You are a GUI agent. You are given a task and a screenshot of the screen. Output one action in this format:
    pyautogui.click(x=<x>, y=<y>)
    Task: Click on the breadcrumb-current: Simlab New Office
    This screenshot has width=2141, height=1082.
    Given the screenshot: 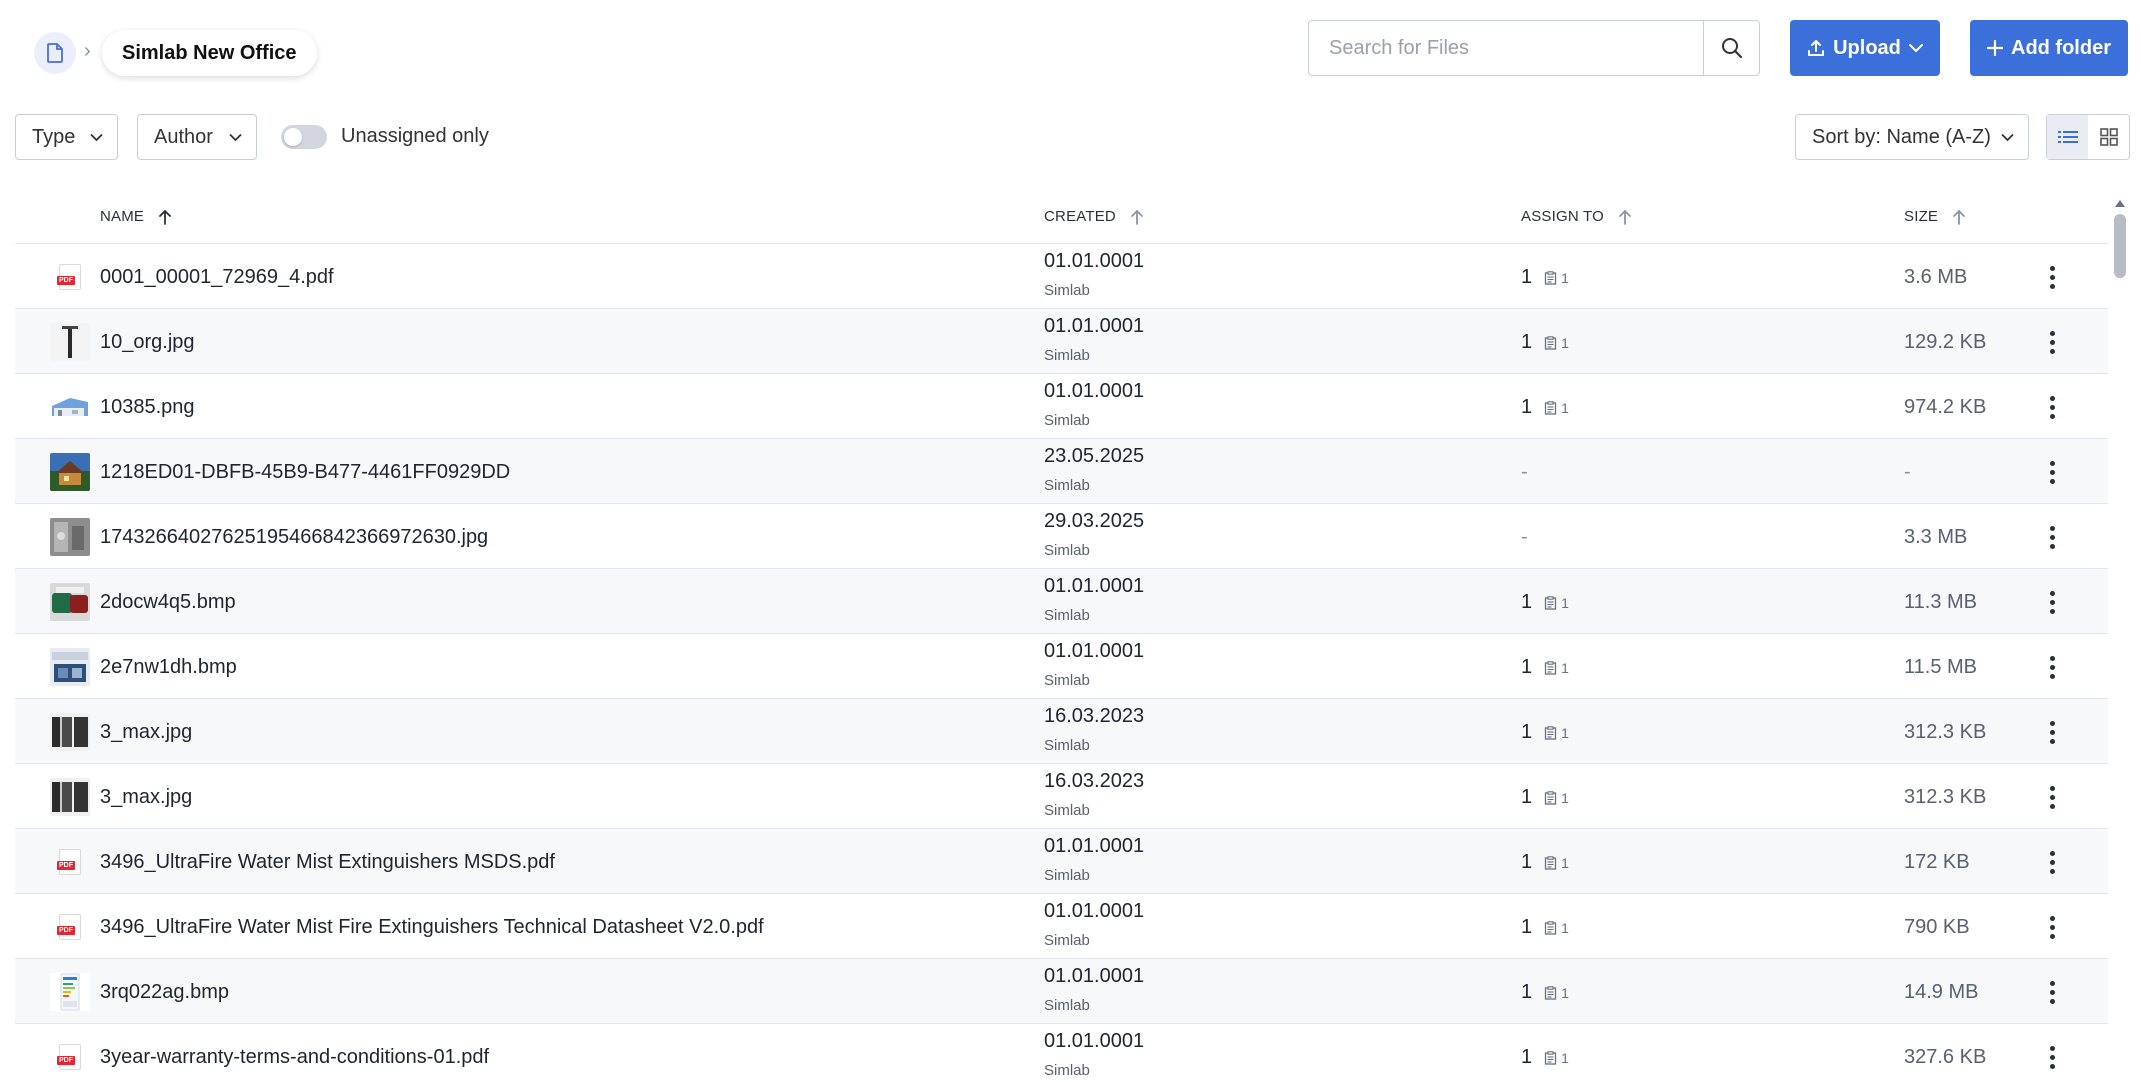 What is the action you would take?
    pyautogui.click(x=209, y=53)
    